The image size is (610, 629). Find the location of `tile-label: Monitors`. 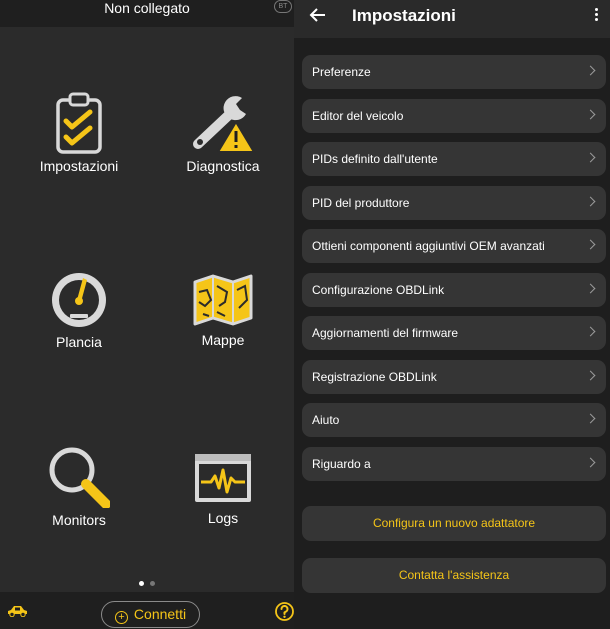

tile-label: Monitors is located at coordinates (79, 520).